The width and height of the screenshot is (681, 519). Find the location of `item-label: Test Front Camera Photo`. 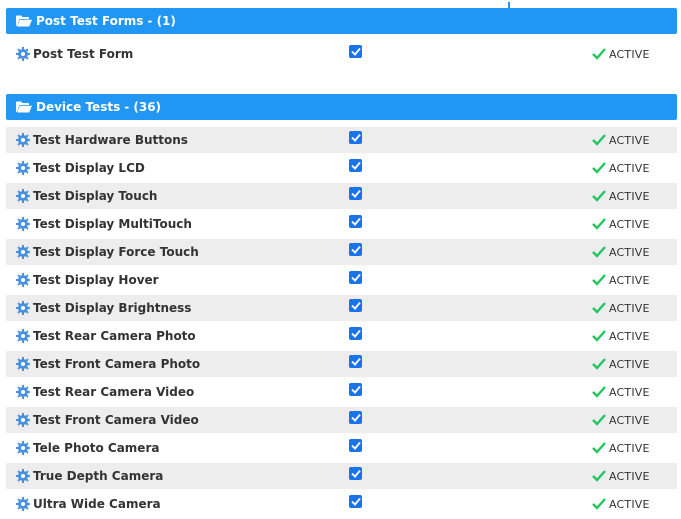

item-label: Test Front Camera Photo is located at coordinates (117, 364).